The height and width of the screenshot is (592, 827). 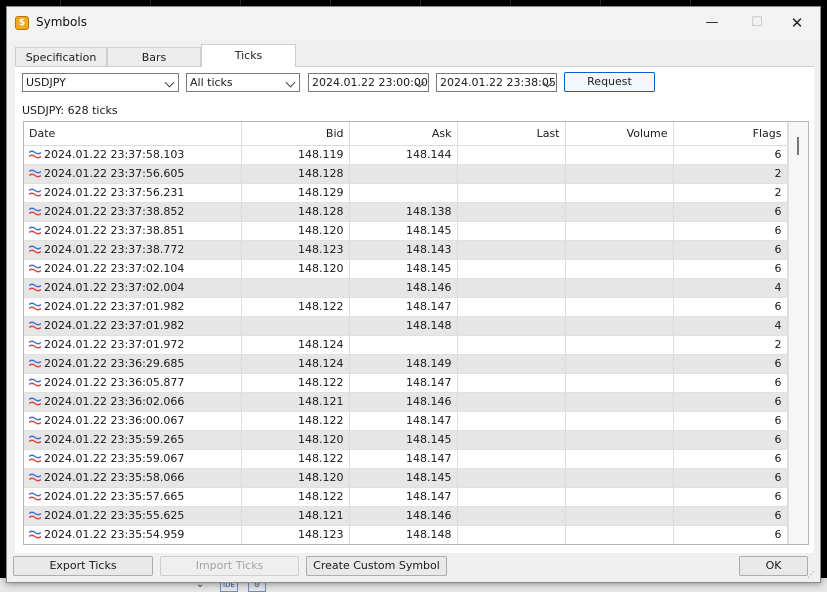 What do you see at coordinates (133, 288) in the screenshot?
I see `cell-date: 2024.01.22 23:37:02.004` at bounding box center [133, 288].